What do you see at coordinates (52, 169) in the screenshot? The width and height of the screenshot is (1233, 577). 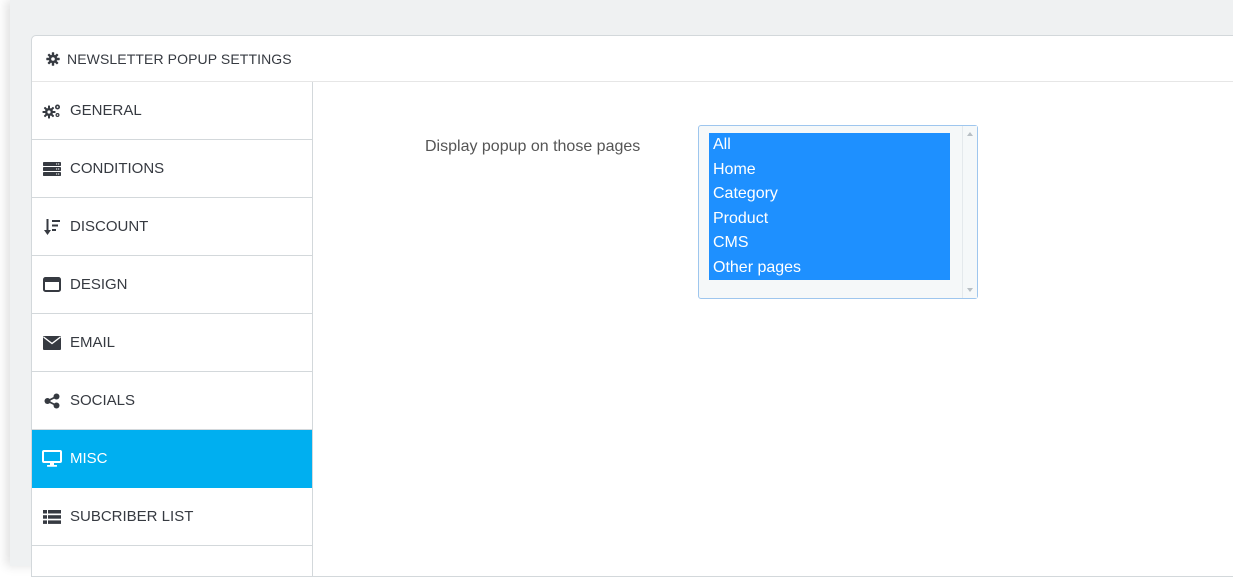 I see `server-icon` at bounding box center [52, 169].